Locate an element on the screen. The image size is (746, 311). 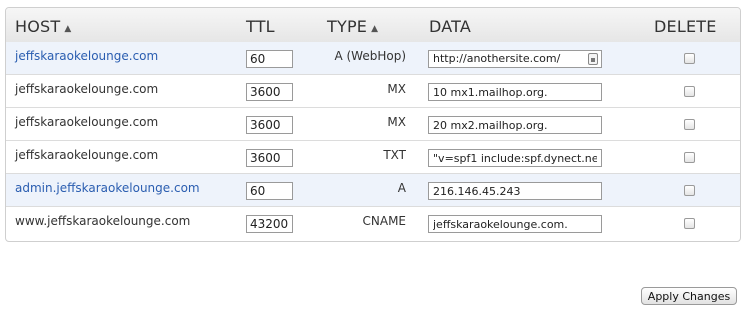
record-type: A is located at coordinates (401, 188).